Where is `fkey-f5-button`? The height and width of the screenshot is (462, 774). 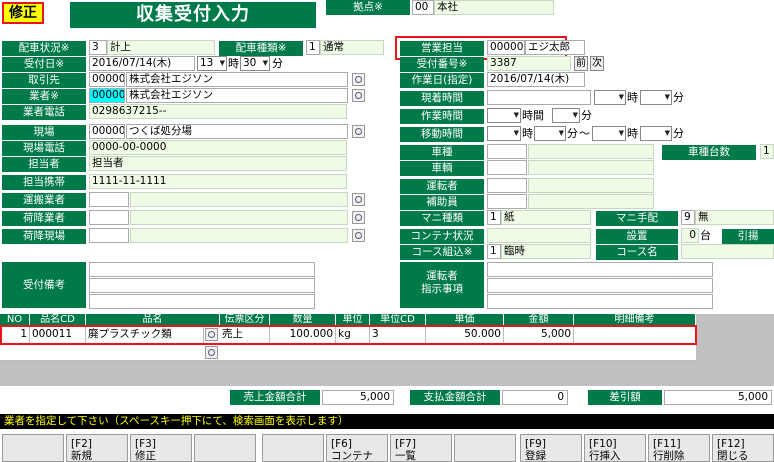
fkey-f5-button is located at coordinates (293, 448).